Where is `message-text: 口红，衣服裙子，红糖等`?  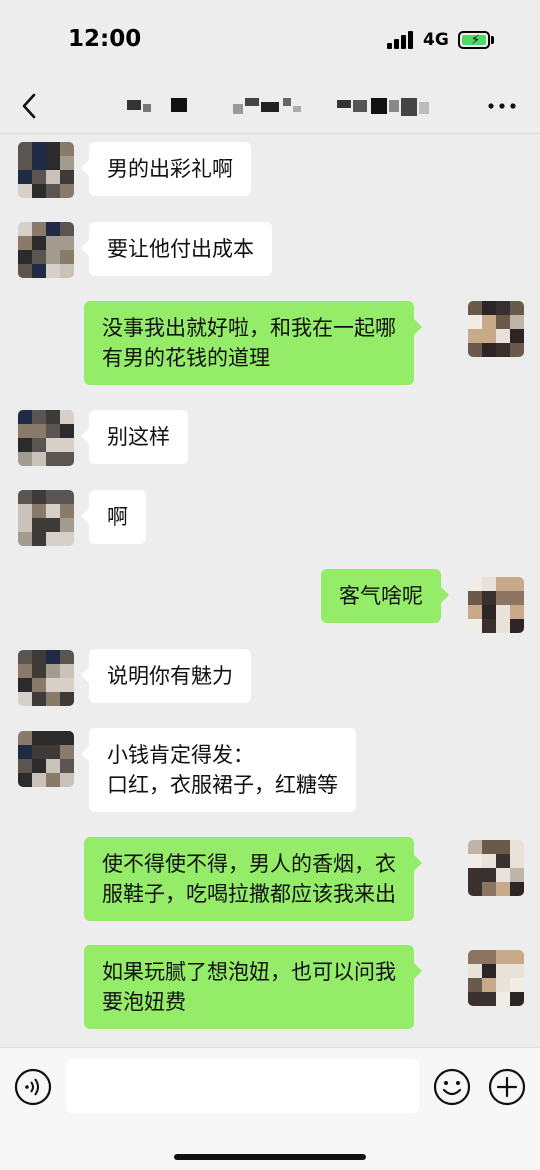
message-text: 口红，衣服裙子，红糖等 is located at coordinates (222, 785).